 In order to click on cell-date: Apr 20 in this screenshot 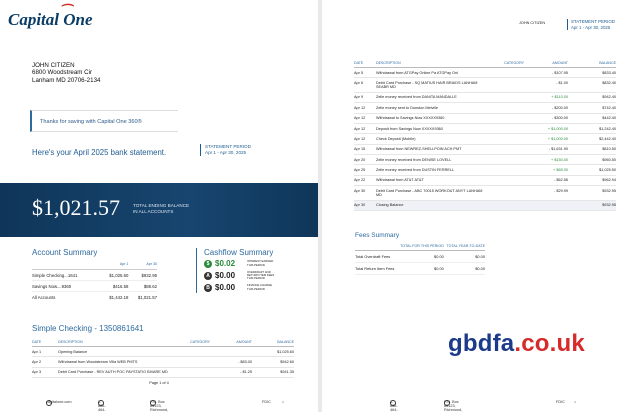, I will do `click(365, 160)`.